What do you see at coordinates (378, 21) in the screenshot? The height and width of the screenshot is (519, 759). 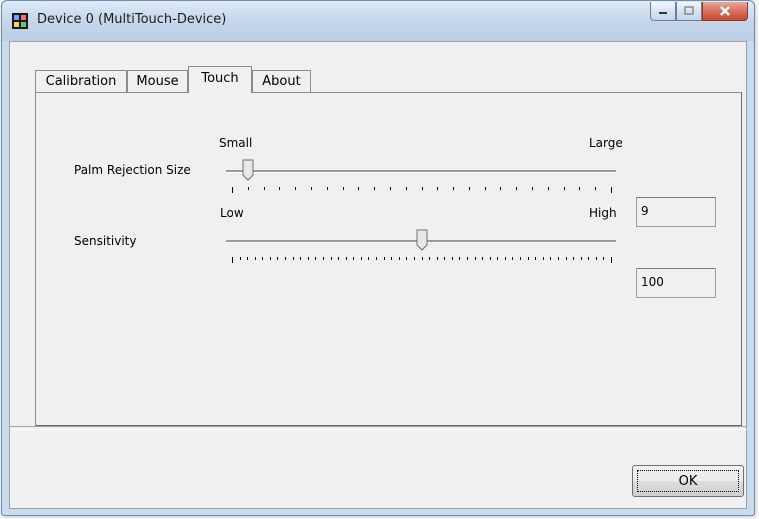 I see `title-bar: Device 0 (MultiTouch-Device)` at bounding box center [378, 21].